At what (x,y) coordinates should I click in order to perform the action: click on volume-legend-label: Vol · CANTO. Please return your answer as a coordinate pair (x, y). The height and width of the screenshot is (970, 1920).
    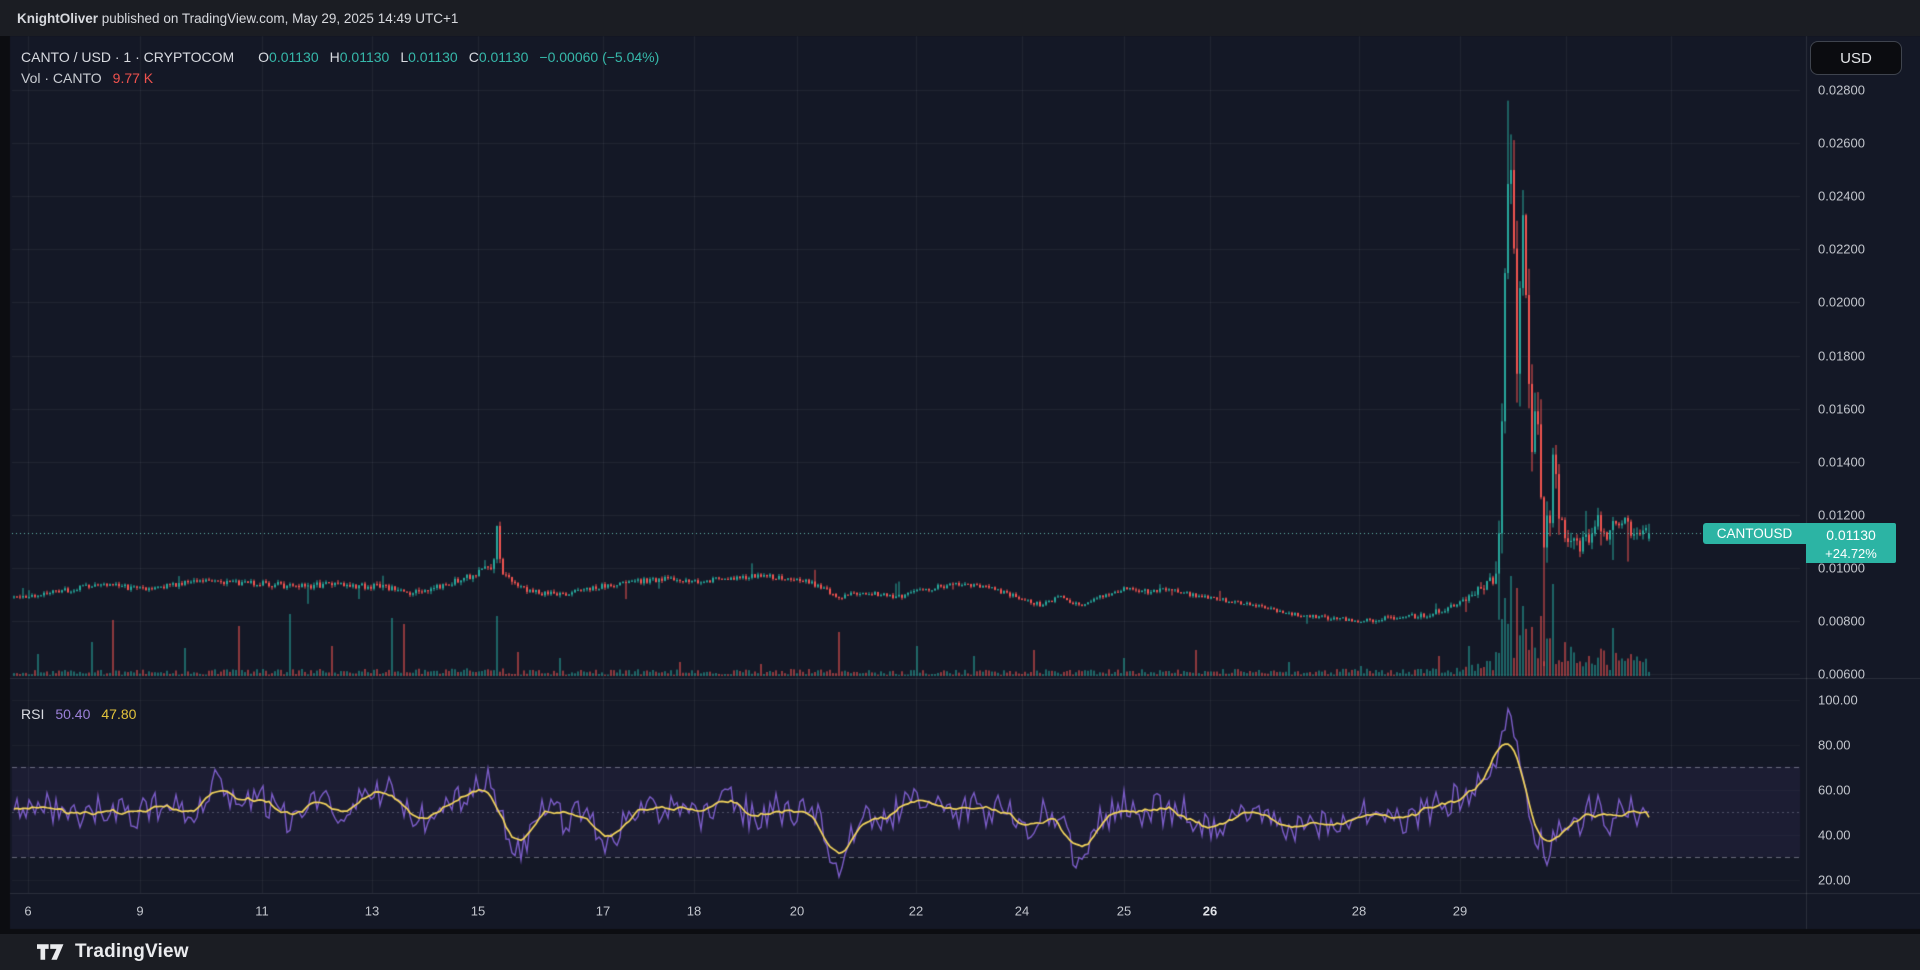
    Looking at the image, I should click on (61, 78).